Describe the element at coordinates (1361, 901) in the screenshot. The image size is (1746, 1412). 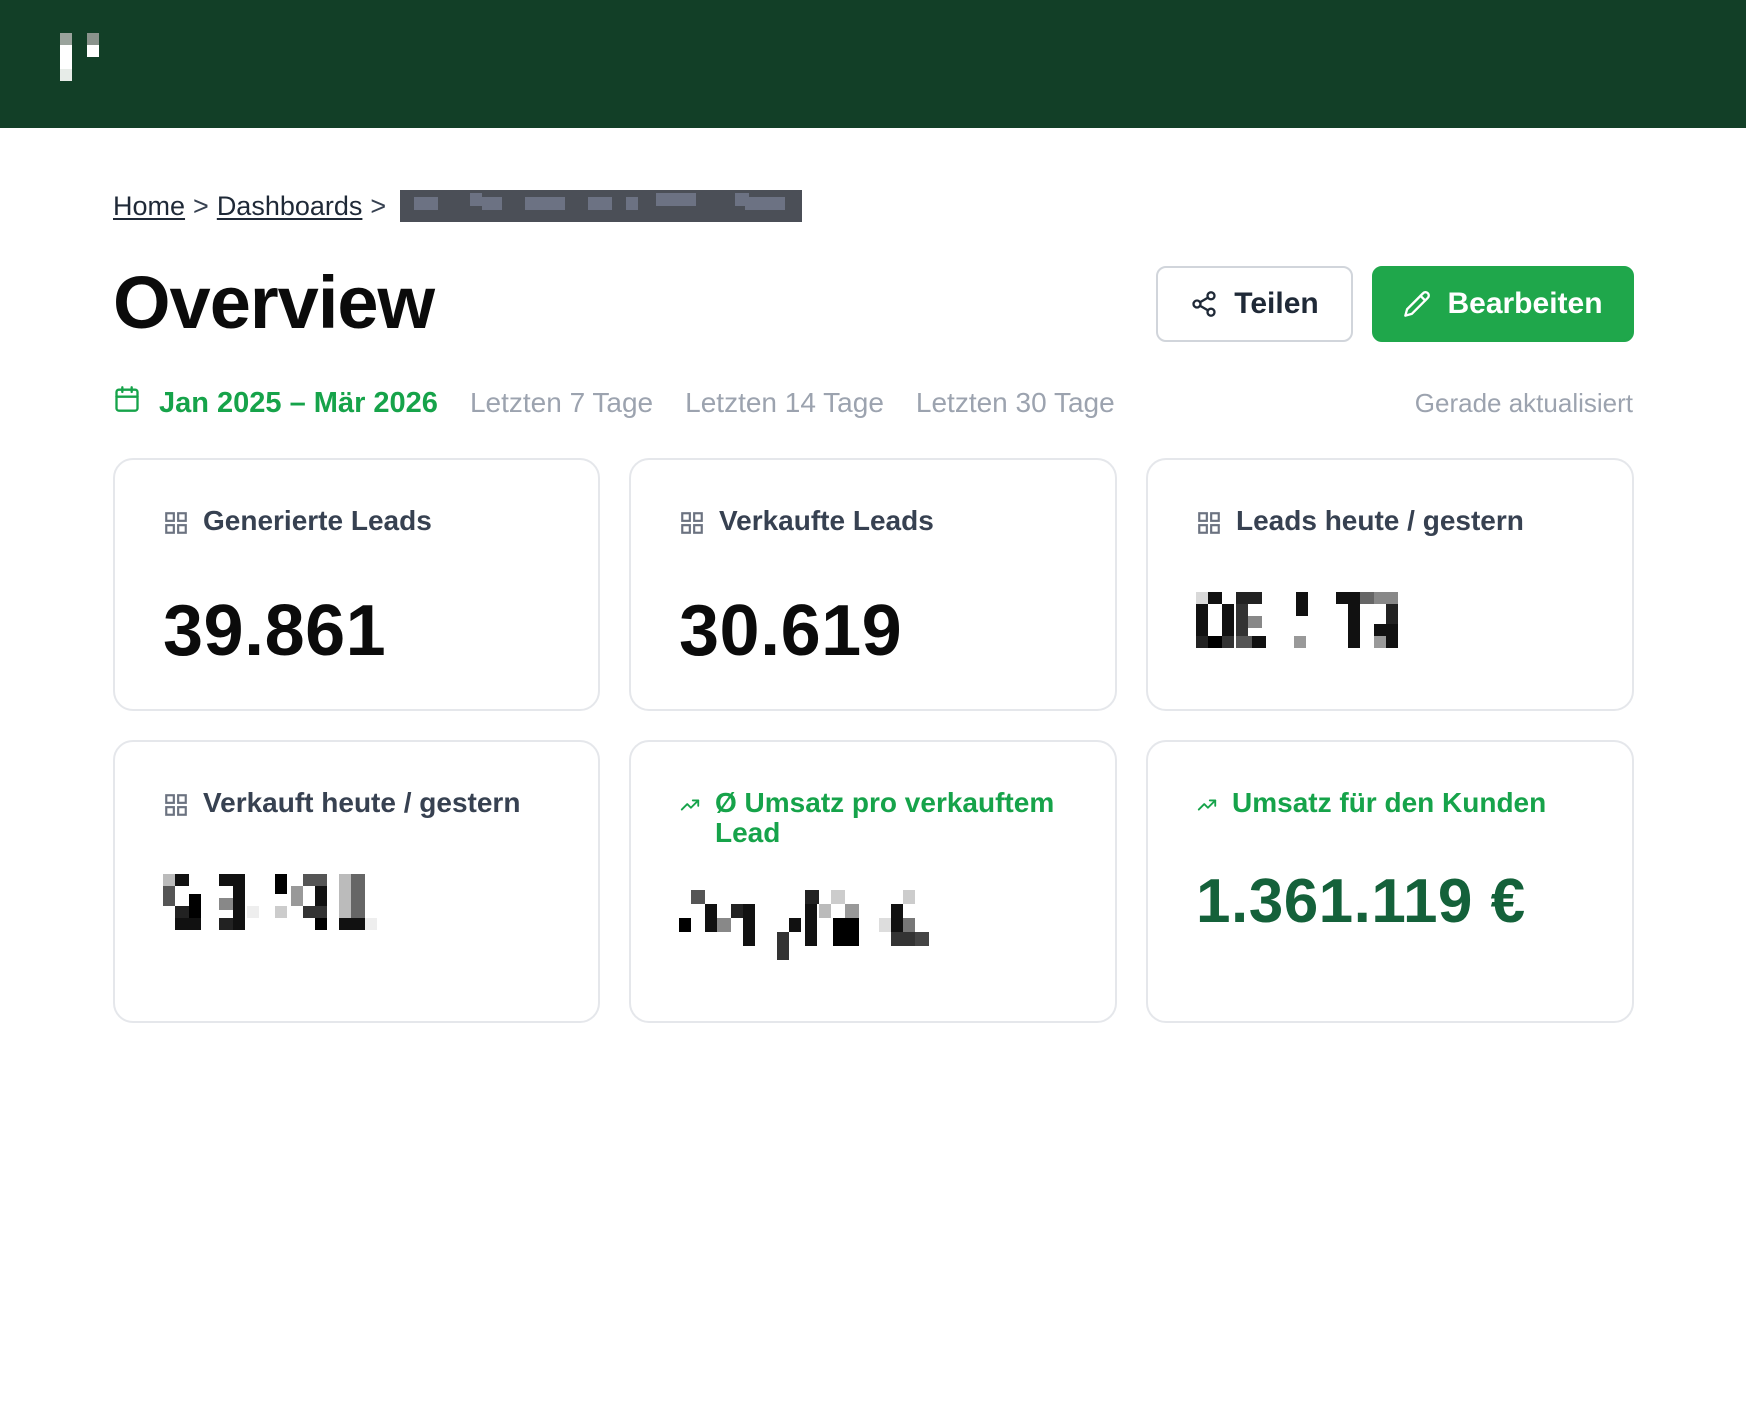
I see `card-value: 1.361.119 €` at that location.